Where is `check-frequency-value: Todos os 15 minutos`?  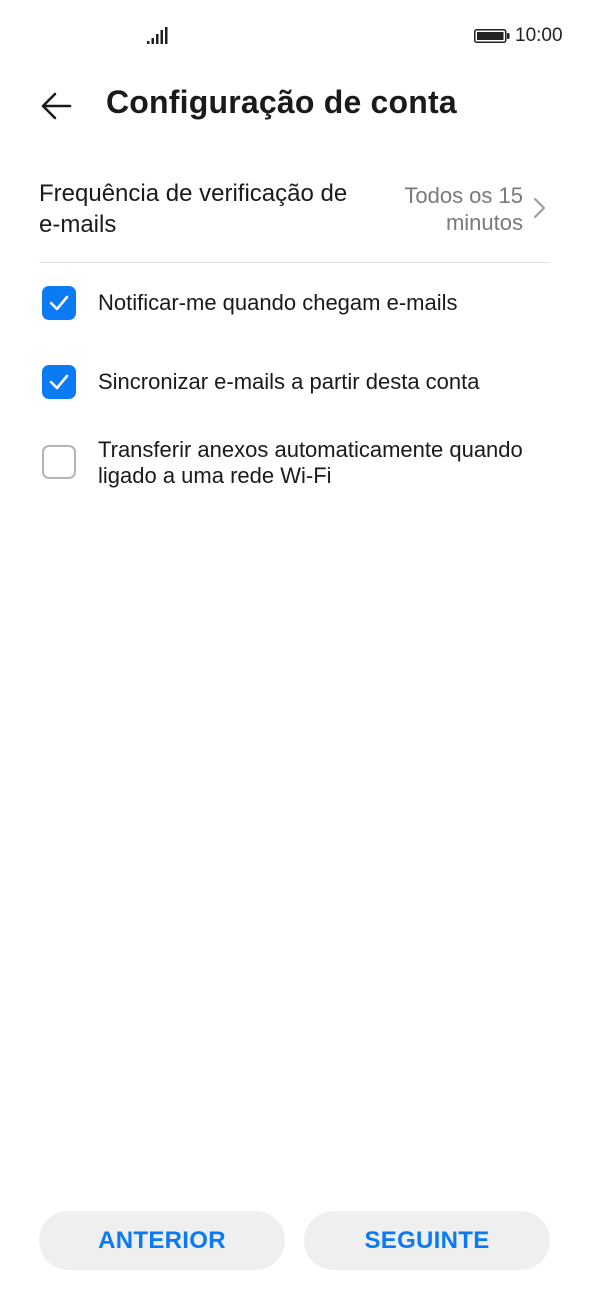
check-frequency-value: Todos os 15 minutos is located at coordinates (463, 209).